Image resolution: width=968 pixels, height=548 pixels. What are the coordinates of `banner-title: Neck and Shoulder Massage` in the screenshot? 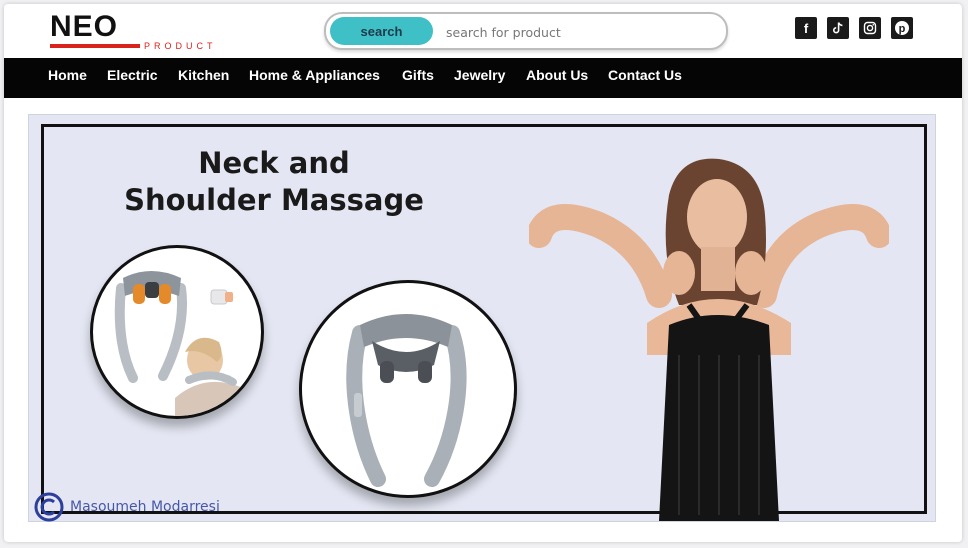 It's located at (274, 182).